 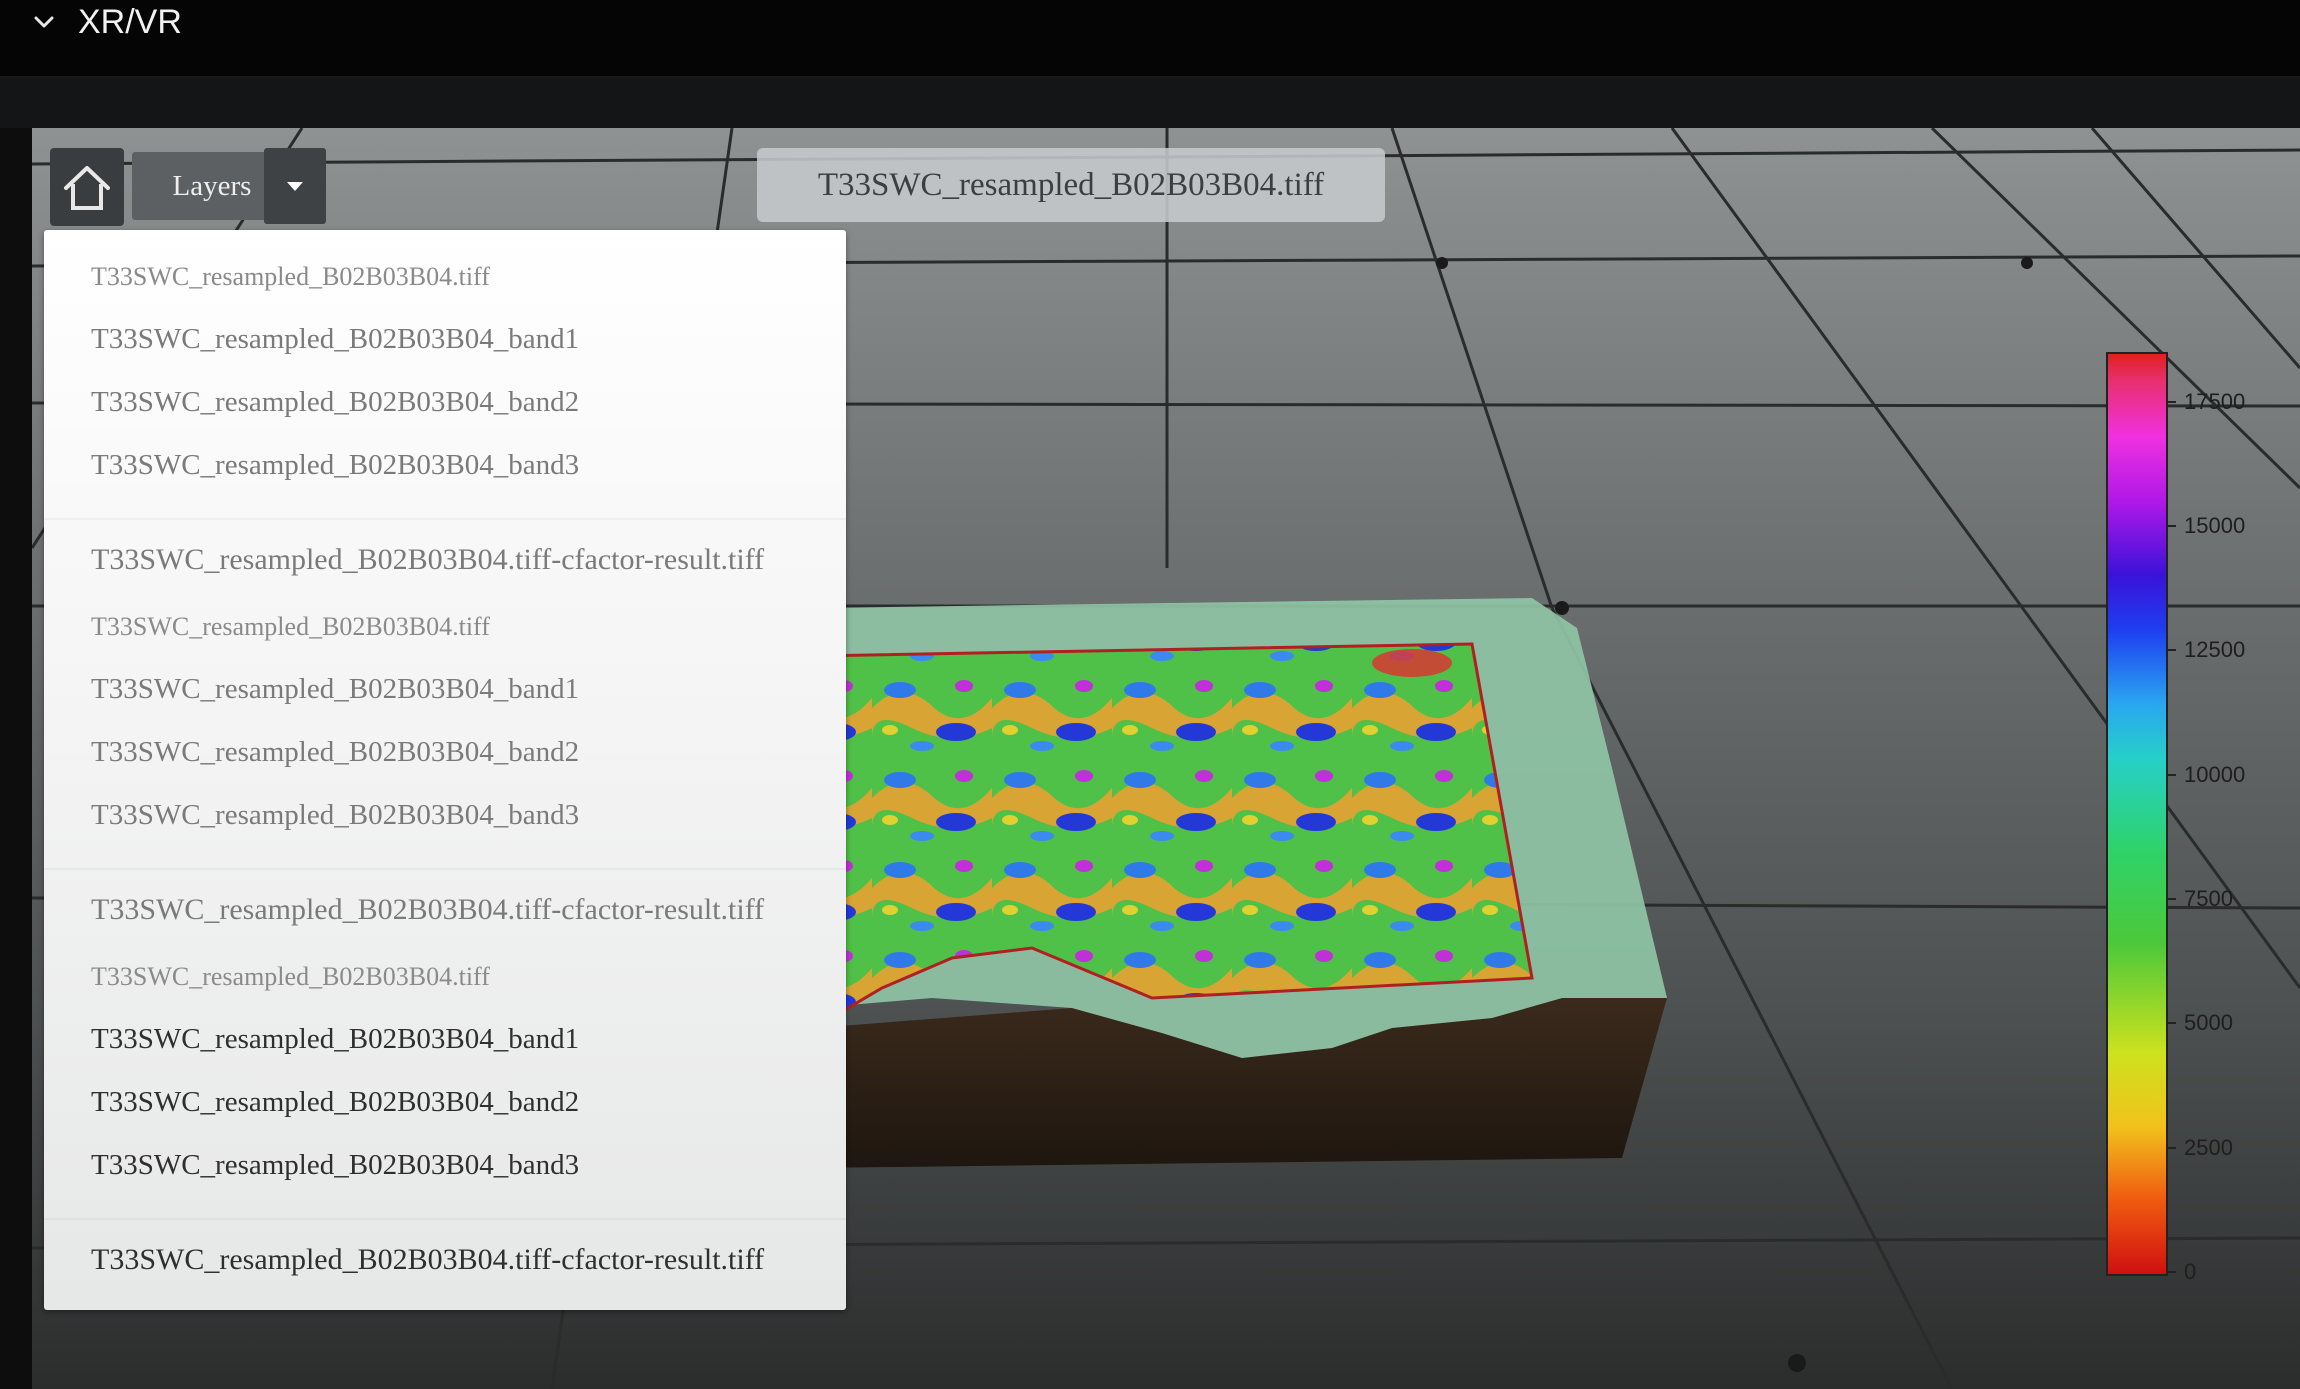 I want to click on color-scale-tick-label: 17500, so click(x=2215, y=401).